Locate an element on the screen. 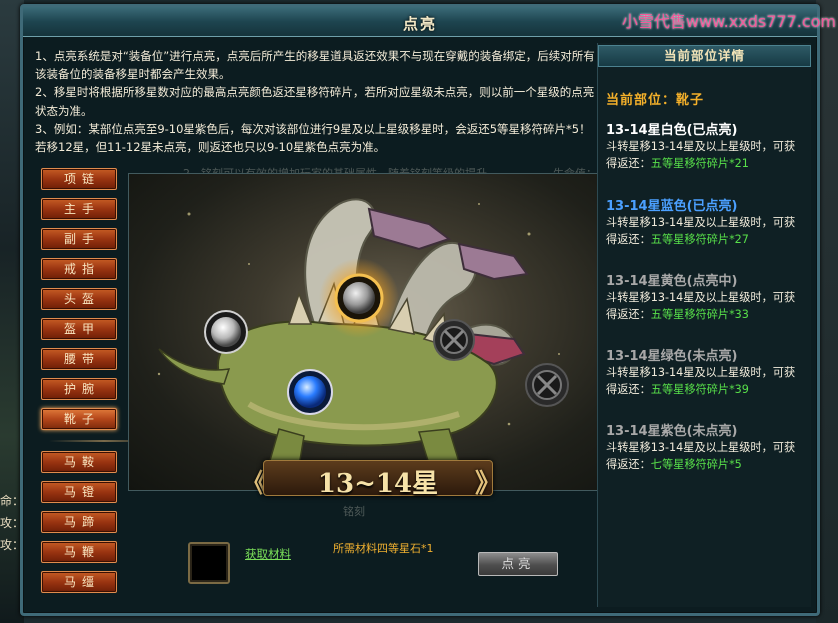 This screenshot has width=838, height=623. slot-button: 副手 is located at coordinates (79, 239).